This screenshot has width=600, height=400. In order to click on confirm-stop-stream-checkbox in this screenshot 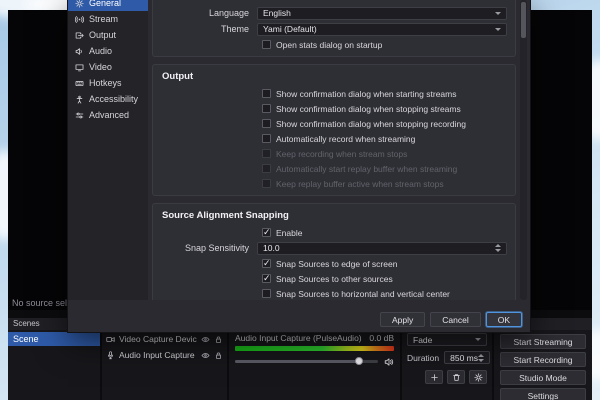, I will do `click(266, 108)`.